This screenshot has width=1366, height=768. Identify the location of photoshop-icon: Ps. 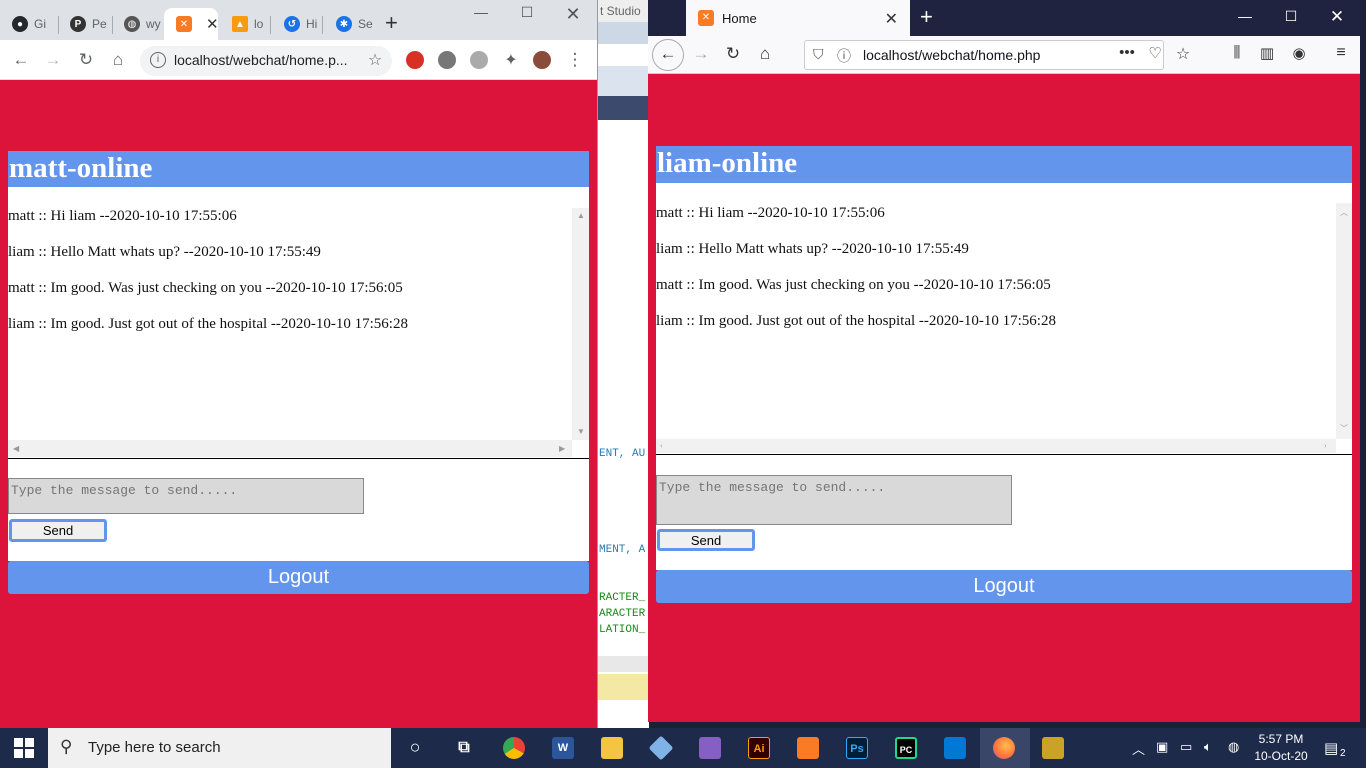
(857, 748).